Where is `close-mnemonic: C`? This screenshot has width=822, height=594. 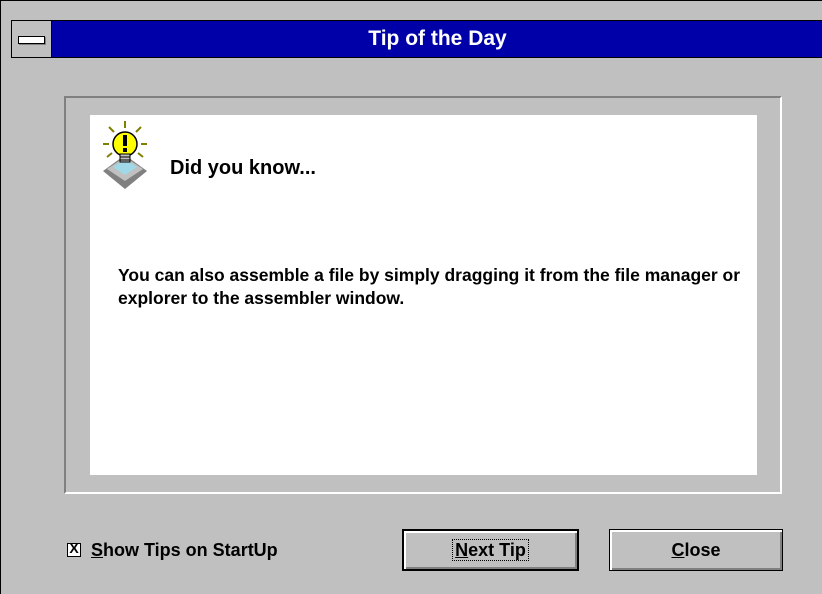
close-mnemonic: C is located at coordinates (678, 549).